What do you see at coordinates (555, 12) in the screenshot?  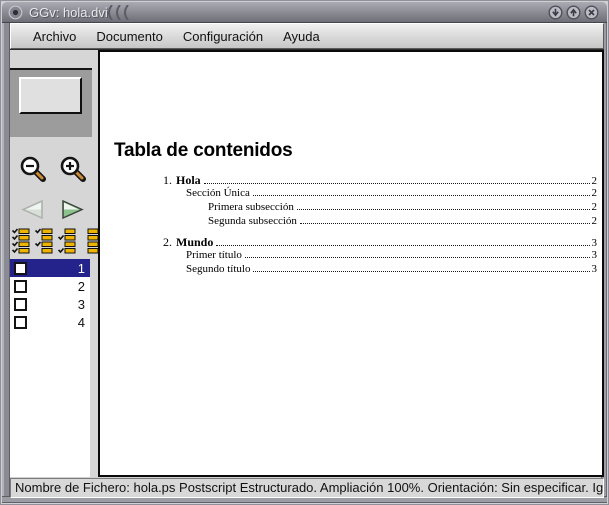 I see `minimize-icon` at bounding box center [555, 12].